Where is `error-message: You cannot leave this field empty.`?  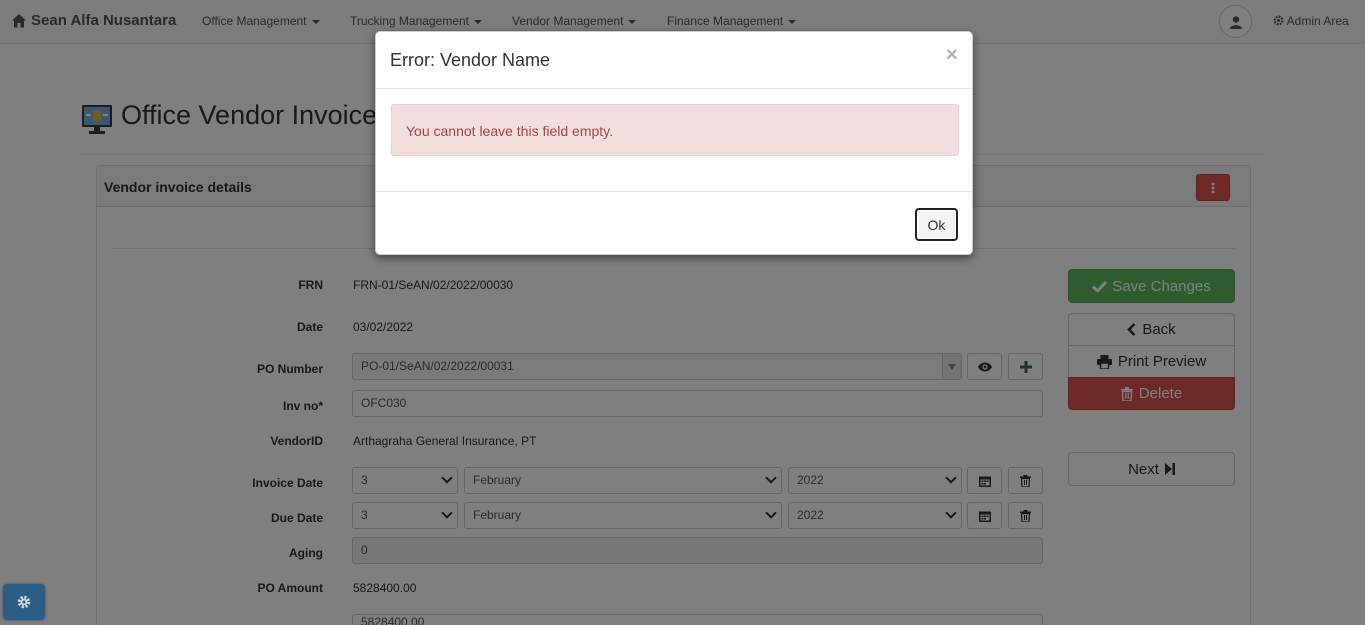
error-message: You cannot leave this field empty. is located at coordinates (510, 131).